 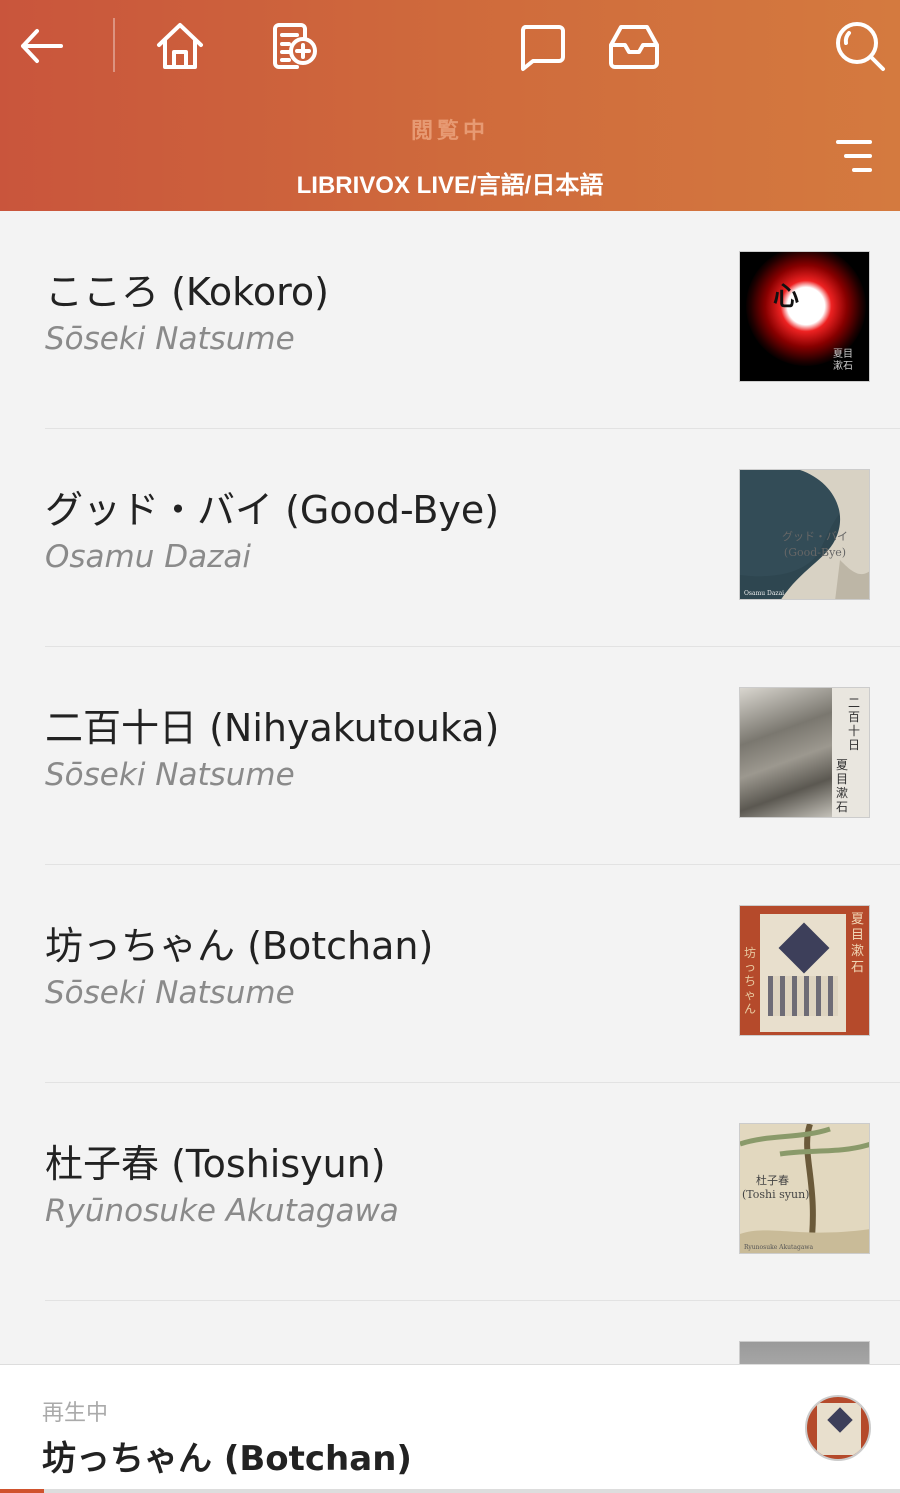 What do you see at coordinates (776, 1194) in the screenshot?
I see `cover-subtitle: (Toshi syun)` at bounding box center [776, 1194].